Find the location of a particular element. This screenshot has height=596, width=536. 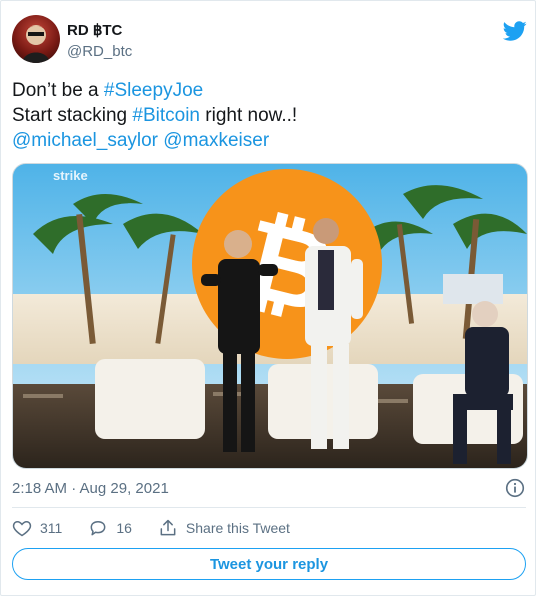

mention-link: @michael_saylor is located at coordinates (85, 140).